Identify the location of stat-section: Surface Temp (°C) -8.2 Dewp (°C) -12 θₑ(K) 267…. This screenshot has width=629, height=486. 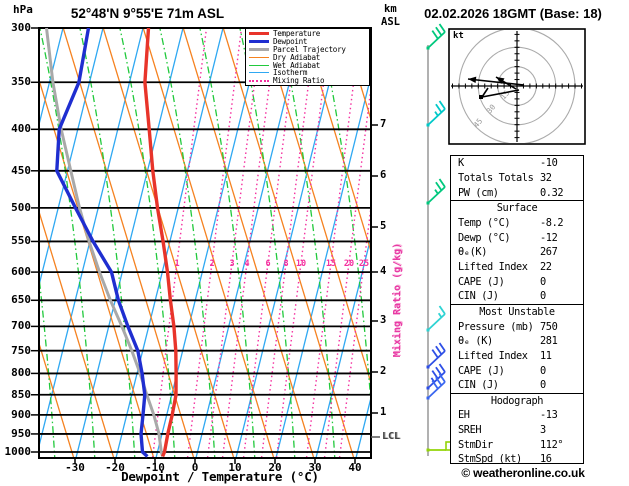
(517, 251).